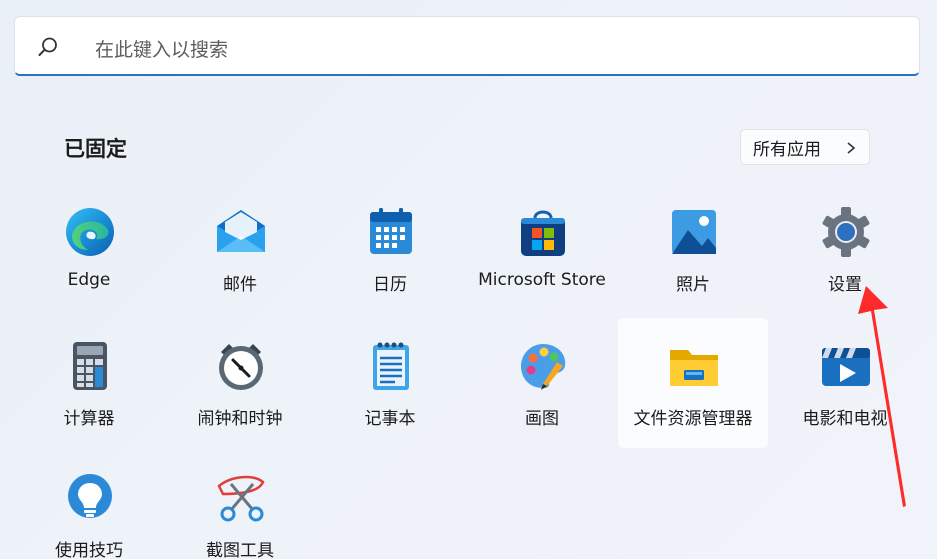 The height and width of the screenshot is (559, 937). I want to click on app-tile-snipping-tool: 截图工具, so click(240, 504).